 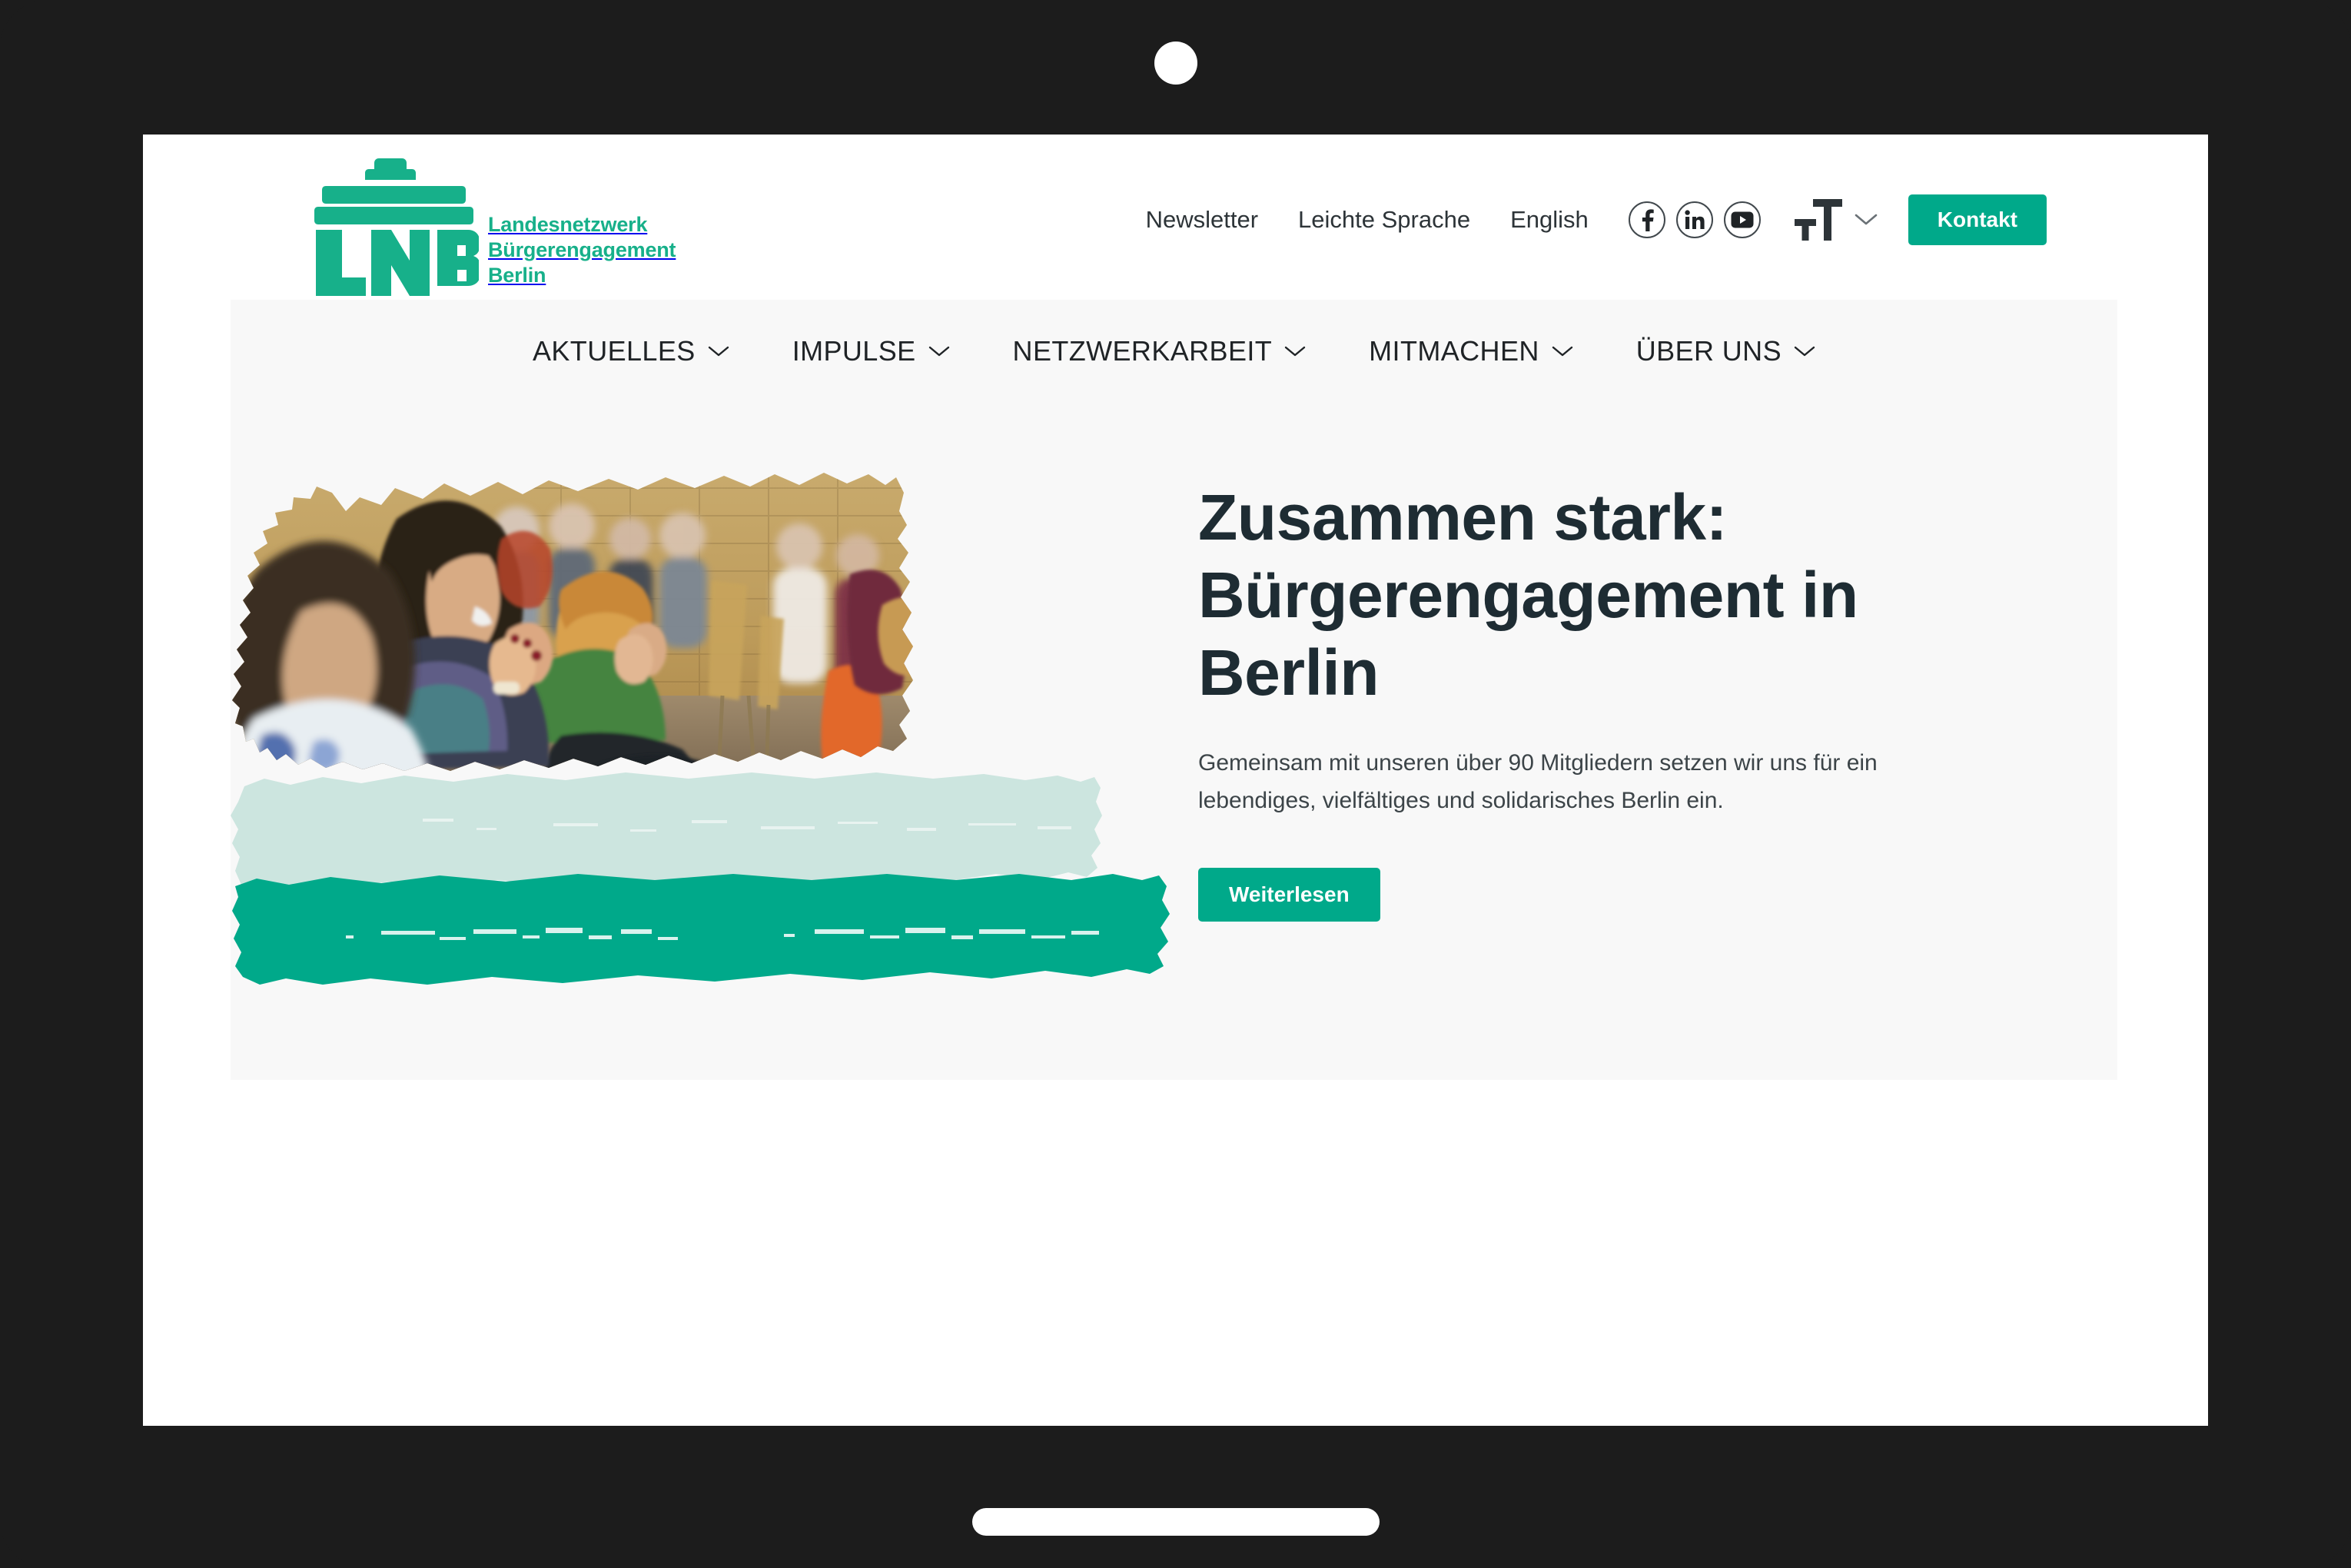 I want to click on nav-item-mitmachen: MITMACHEN, so click(x=1471, y=351).